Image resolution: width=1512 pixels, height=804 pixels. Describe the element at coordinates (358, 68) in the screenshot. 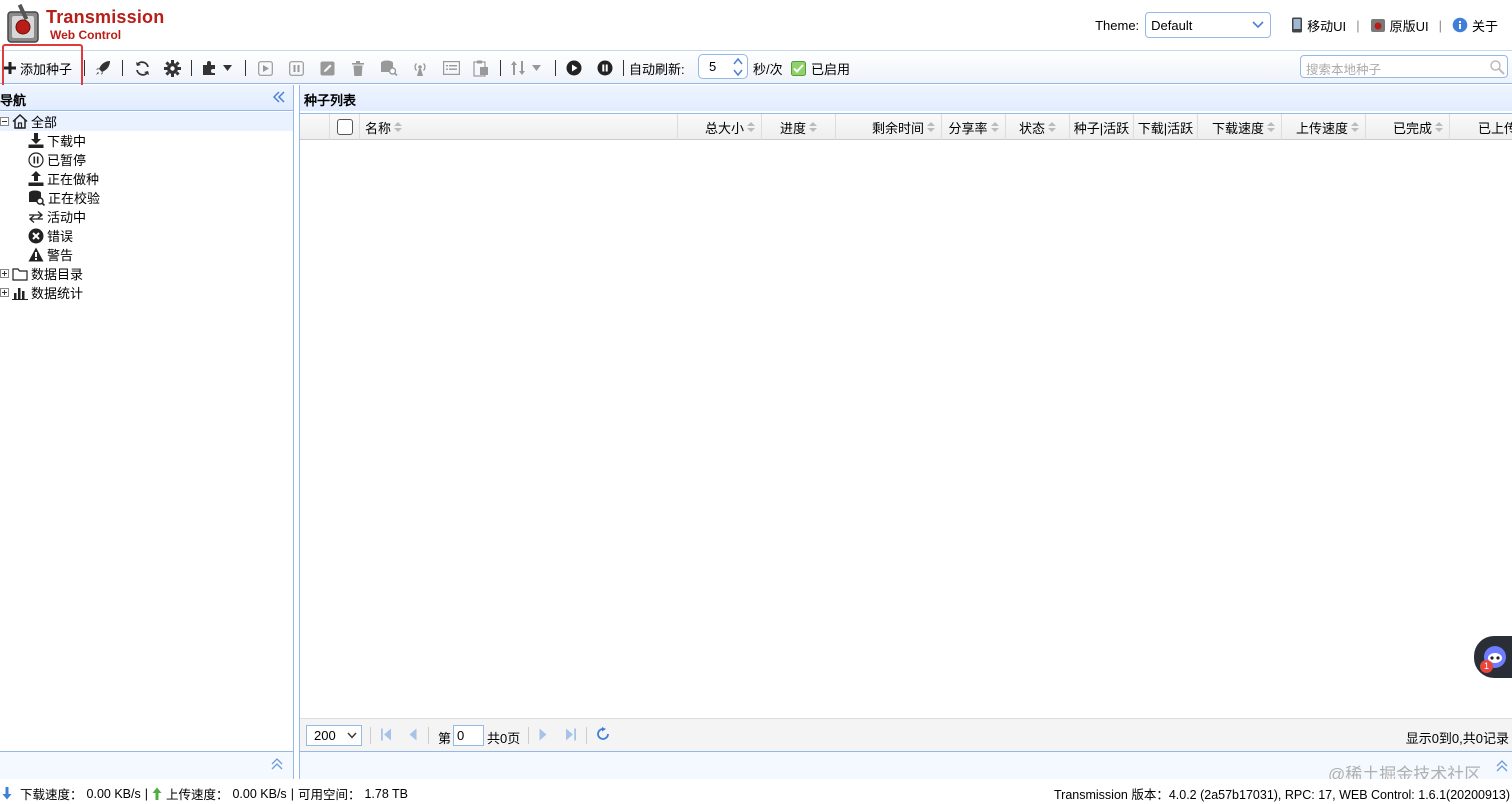

I see `delete-button` at that location.